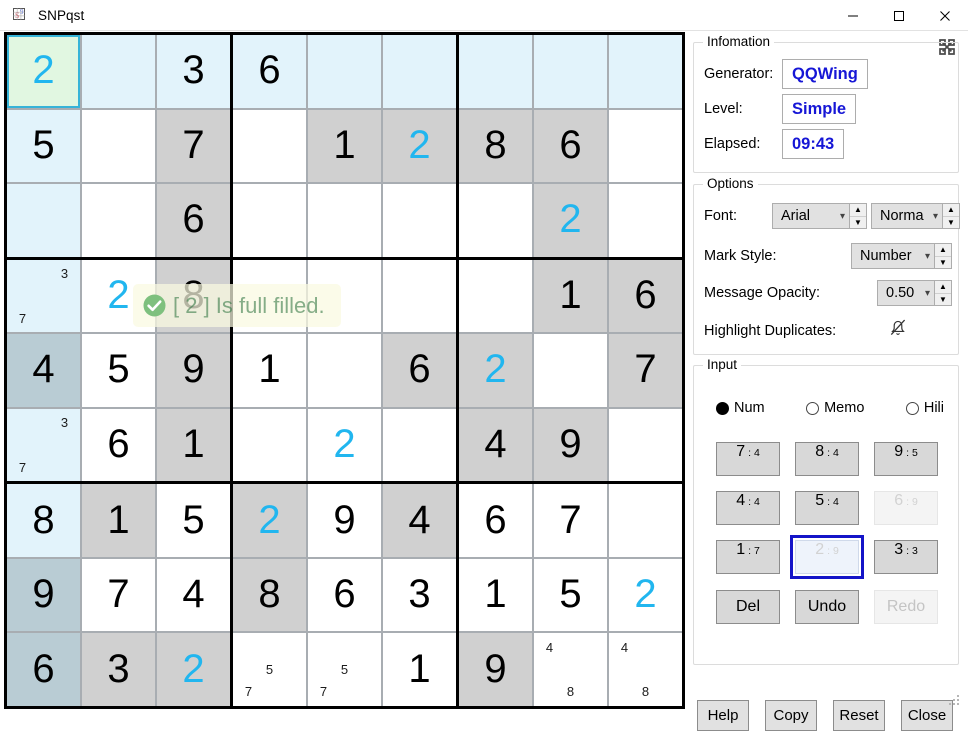 Image resolution: width=968 pixels, height=731 pixels. Describe the element at coordinates (118, 370) in the screenshot. I see `sudoku-cell-r5c2: 5` at that location.